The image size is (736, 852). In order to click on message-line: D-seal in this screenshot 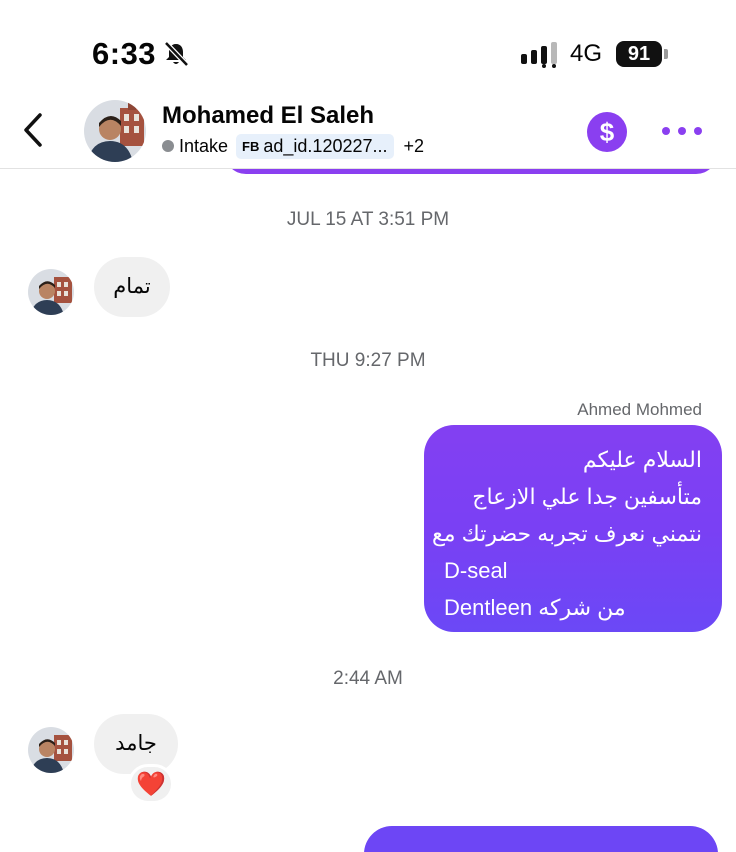, I will do `click(476, 570)`.